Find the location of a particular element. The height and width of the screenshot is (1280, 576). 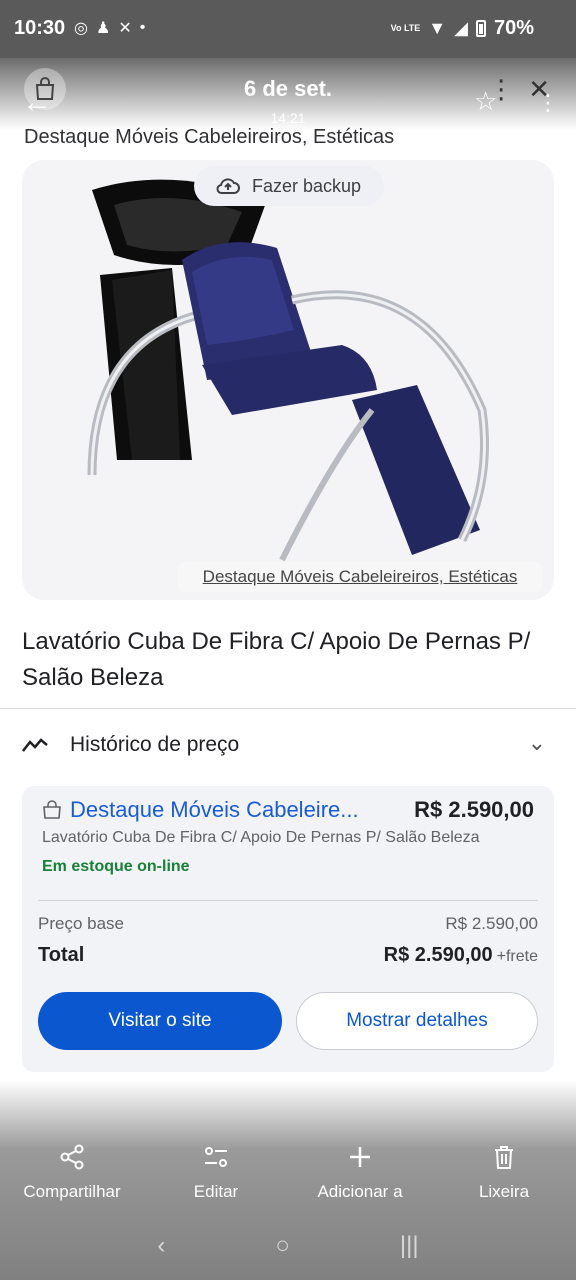

share-icon is located at coordinates (72, 1157).